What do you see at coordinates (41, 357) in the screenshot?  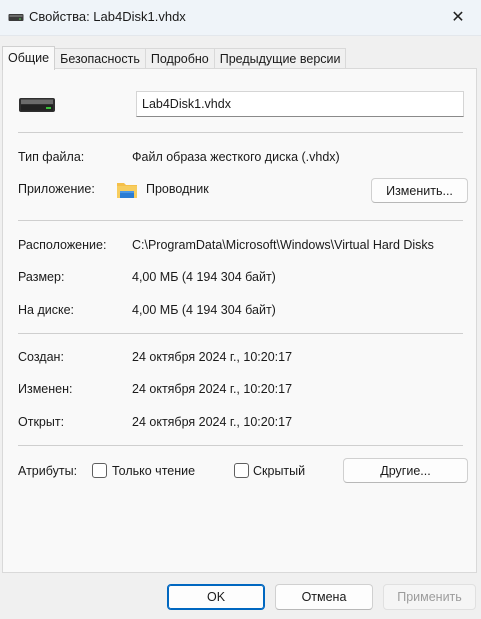 I see `created-label: Создан:` at bounding box center [41, 357].